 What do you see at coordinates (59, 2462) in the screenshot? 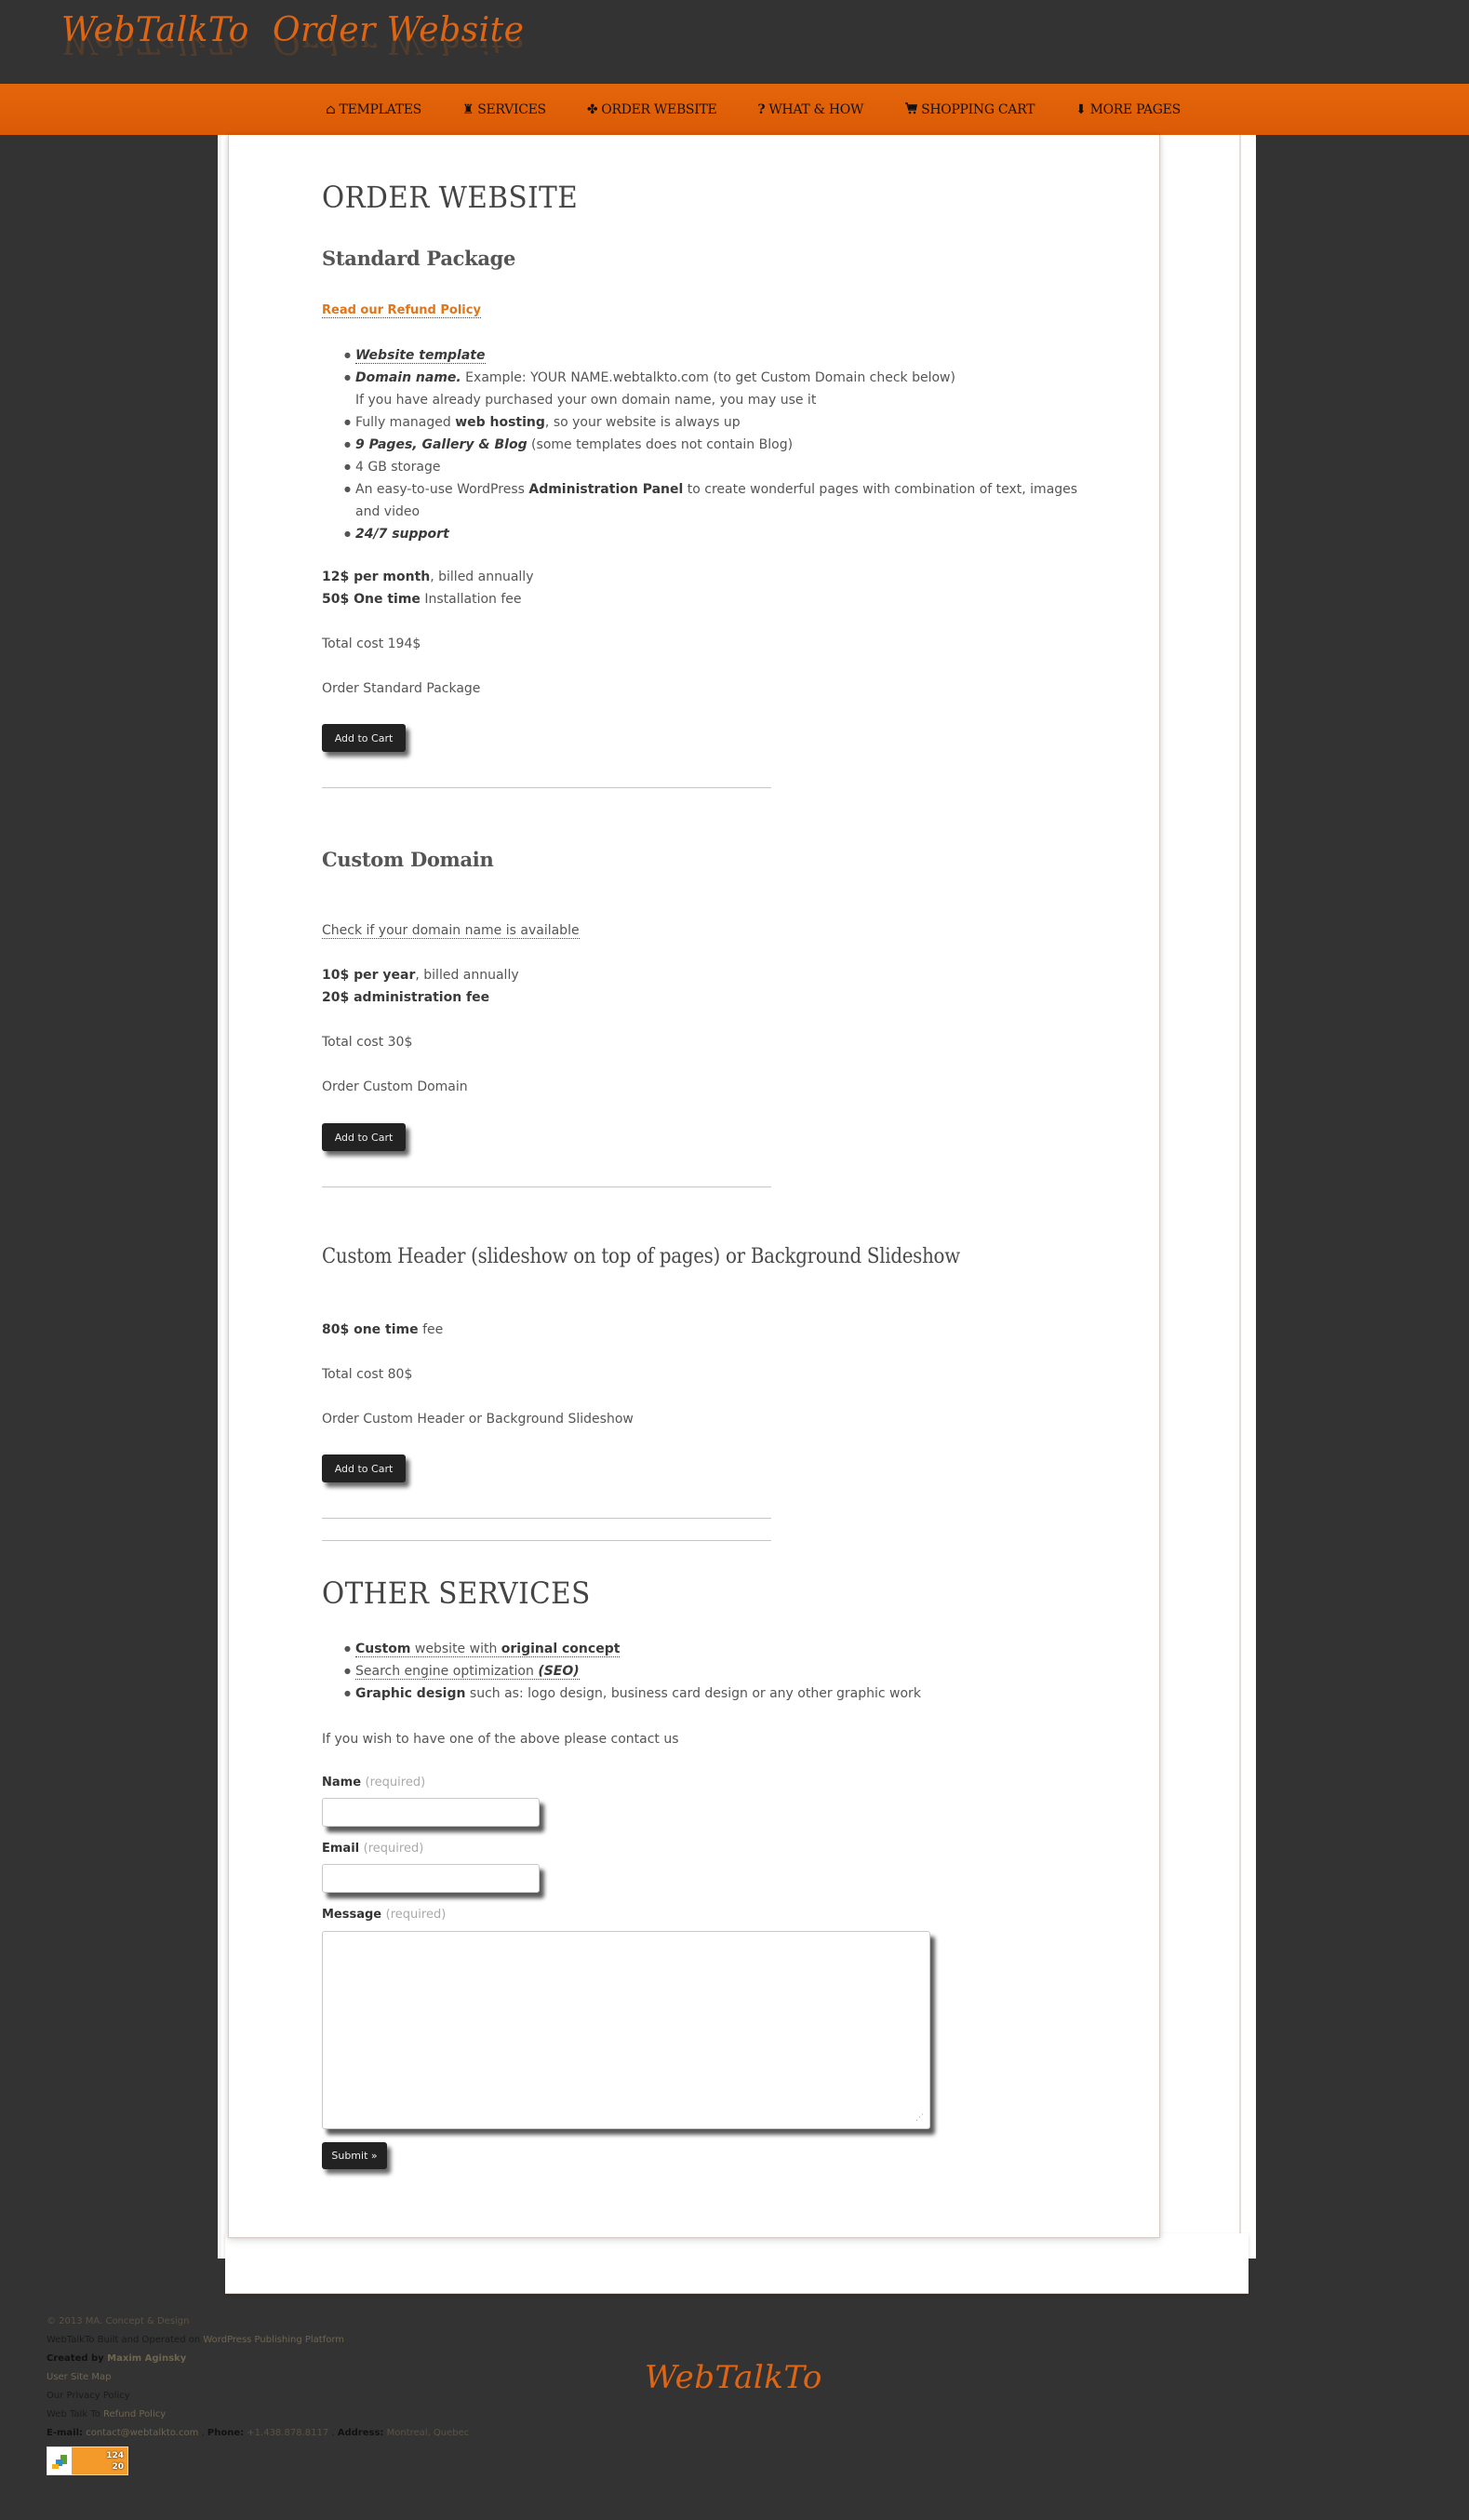
I see `cubes-icon` at bounding box center [59, 2462].